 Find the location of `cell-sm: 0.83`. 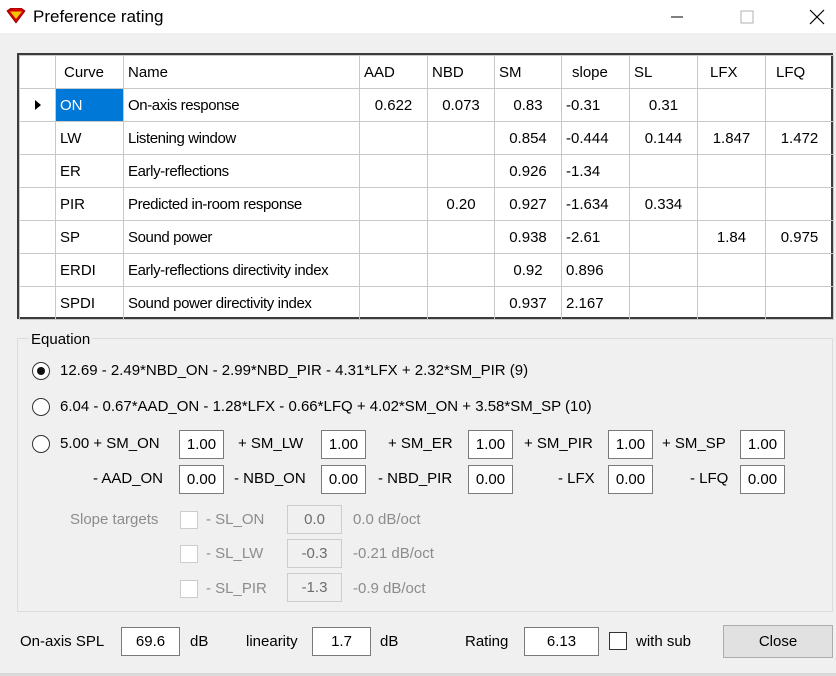

cell-sm: 0.83 is located at coordinates (528, 105).